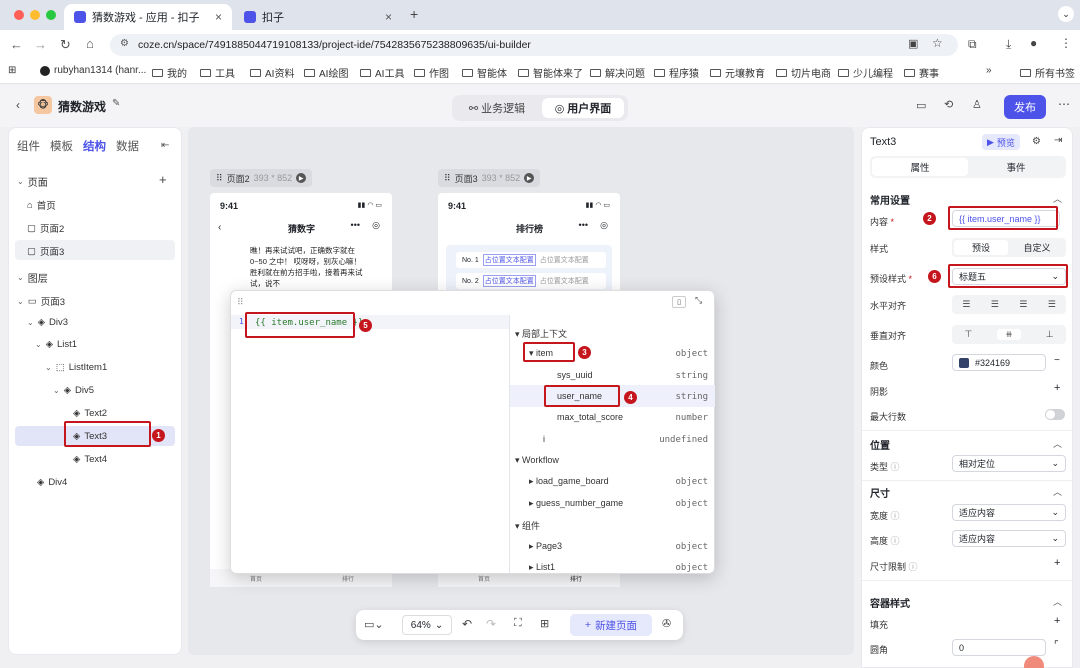 The image size is (1080, 668). Describe the element at coordinates (1009, 463) in the screenshot. I see `position-type-select: 相对定位 ⌄` at that location.